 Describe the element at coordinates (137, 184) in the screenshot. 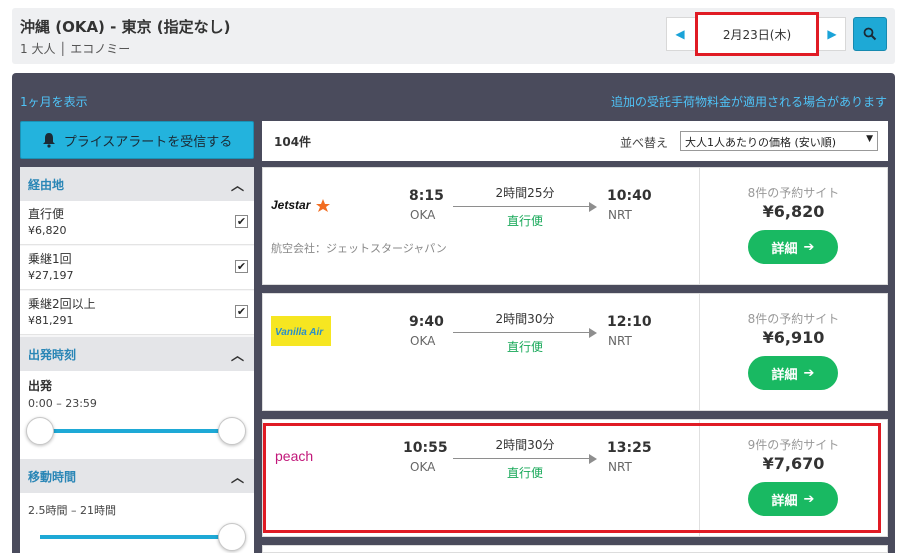

I see `stops-filter-header: 経由地 ︿` at that location.